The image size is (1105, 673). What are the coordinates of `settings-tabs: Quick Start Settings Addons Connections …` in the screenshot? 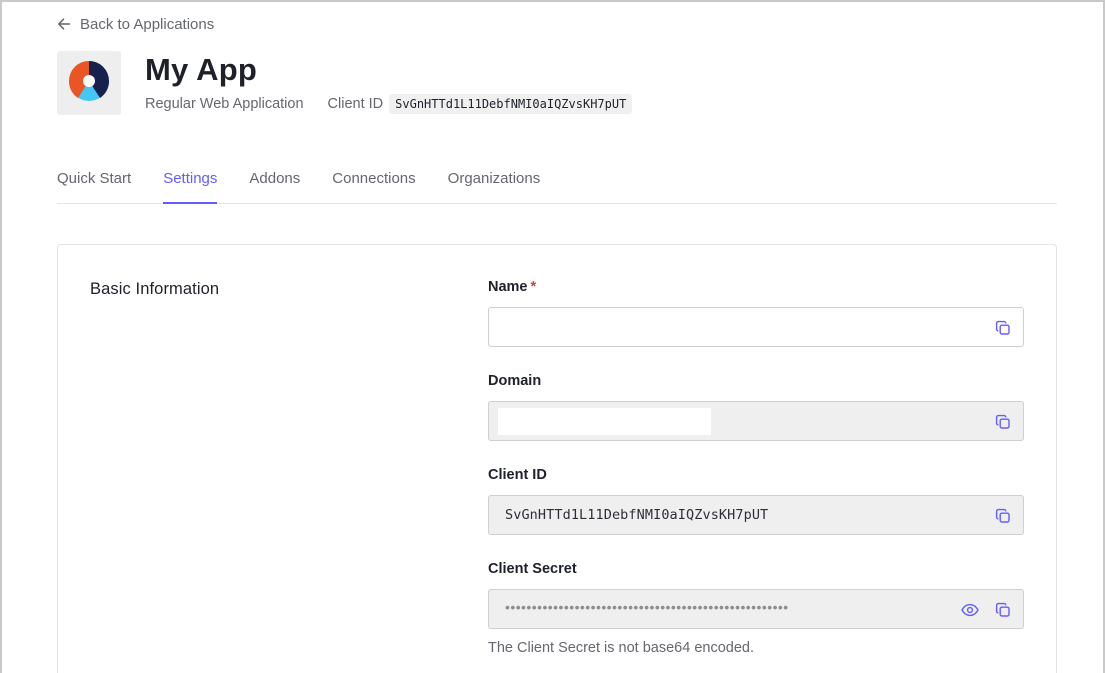 It's located at (557, 182).